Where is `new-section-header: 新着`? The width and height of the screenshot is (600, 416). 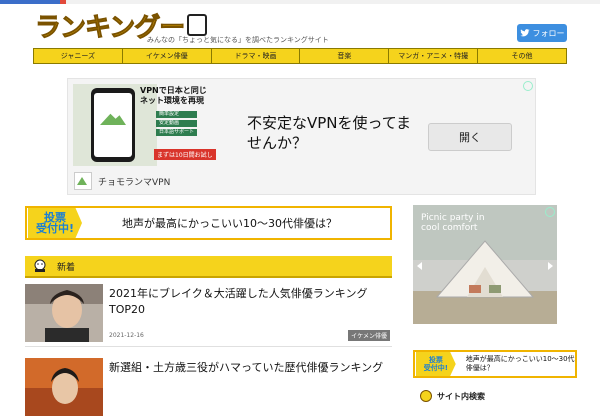 new-section-header: 新着 is located at coordinates (208, 267).